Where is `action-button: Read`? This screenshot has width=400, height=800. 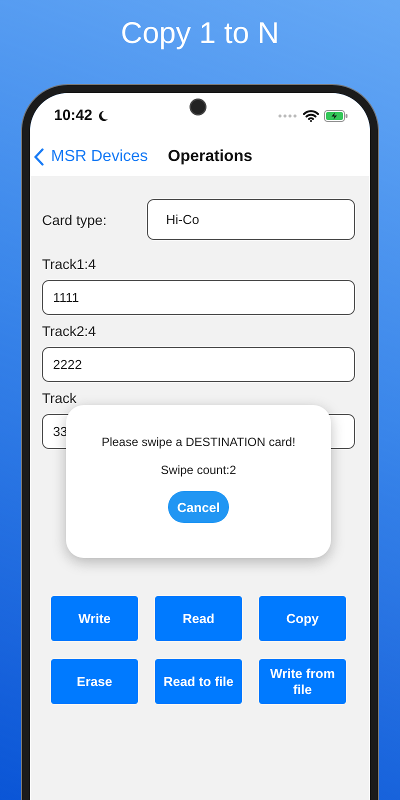 action-button: Read is located at coordinates (198, 618).